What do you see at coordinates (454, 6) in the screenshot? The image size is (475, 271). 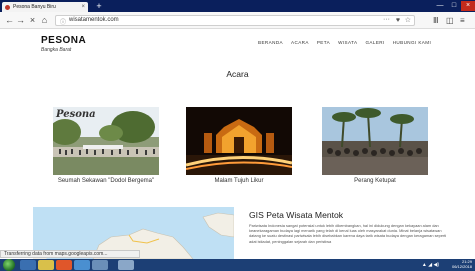 I see `maximize-button: □` at bounding box center [454, 6].